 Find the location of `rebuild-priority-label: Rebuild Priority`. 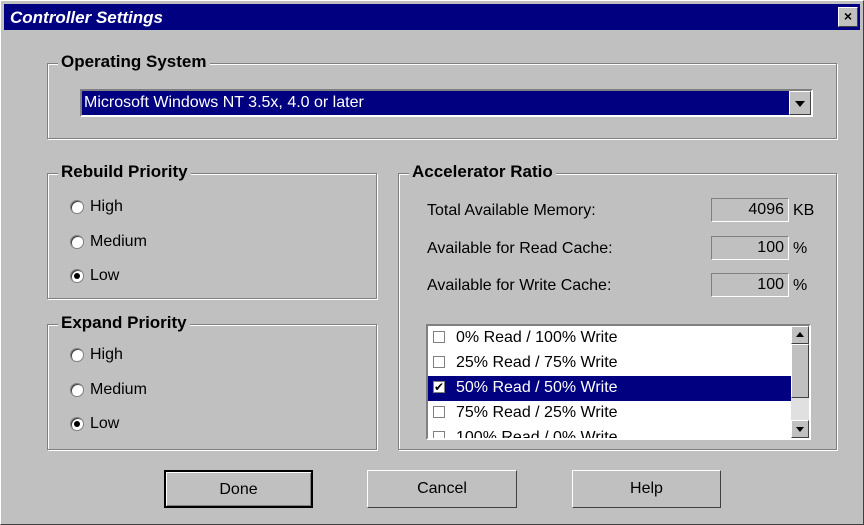

rebuild-priority-label: Rebuild Priority is located at coordinates (124, 172).